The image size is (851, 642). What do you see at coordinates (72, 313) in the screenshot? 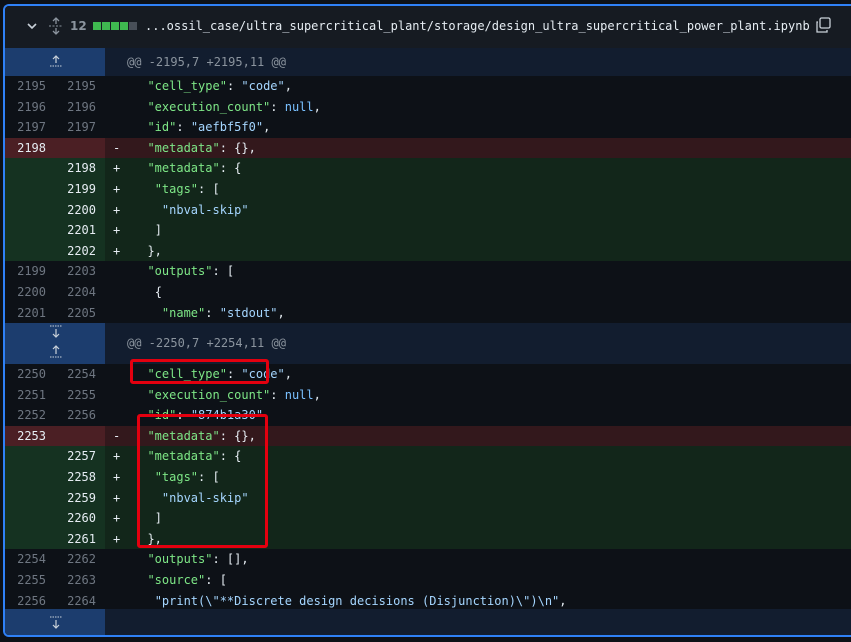
I see `new-line-number: 2205` at bounding box center [72, 313].